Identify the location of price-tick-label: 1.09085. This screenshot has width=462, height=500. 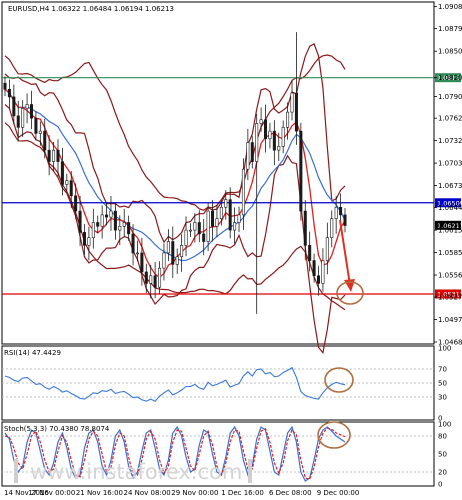
(450, 7).